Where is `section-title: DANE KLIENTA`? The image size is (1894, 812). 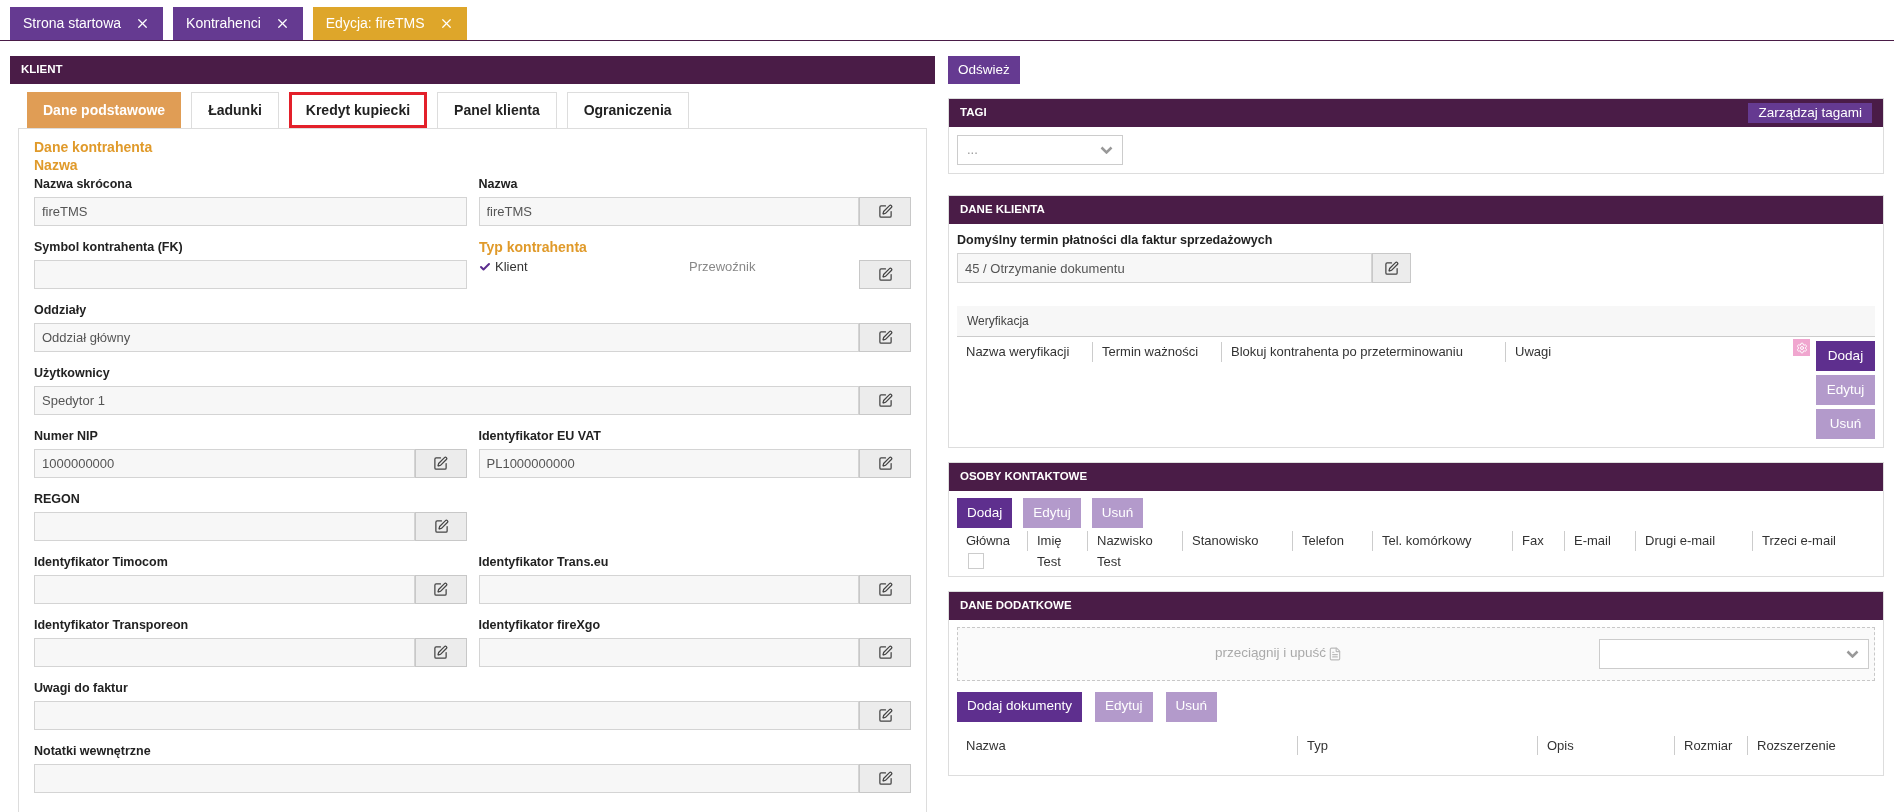
section-title: DANE KLIENTA is located at coordinates (1002, 210).